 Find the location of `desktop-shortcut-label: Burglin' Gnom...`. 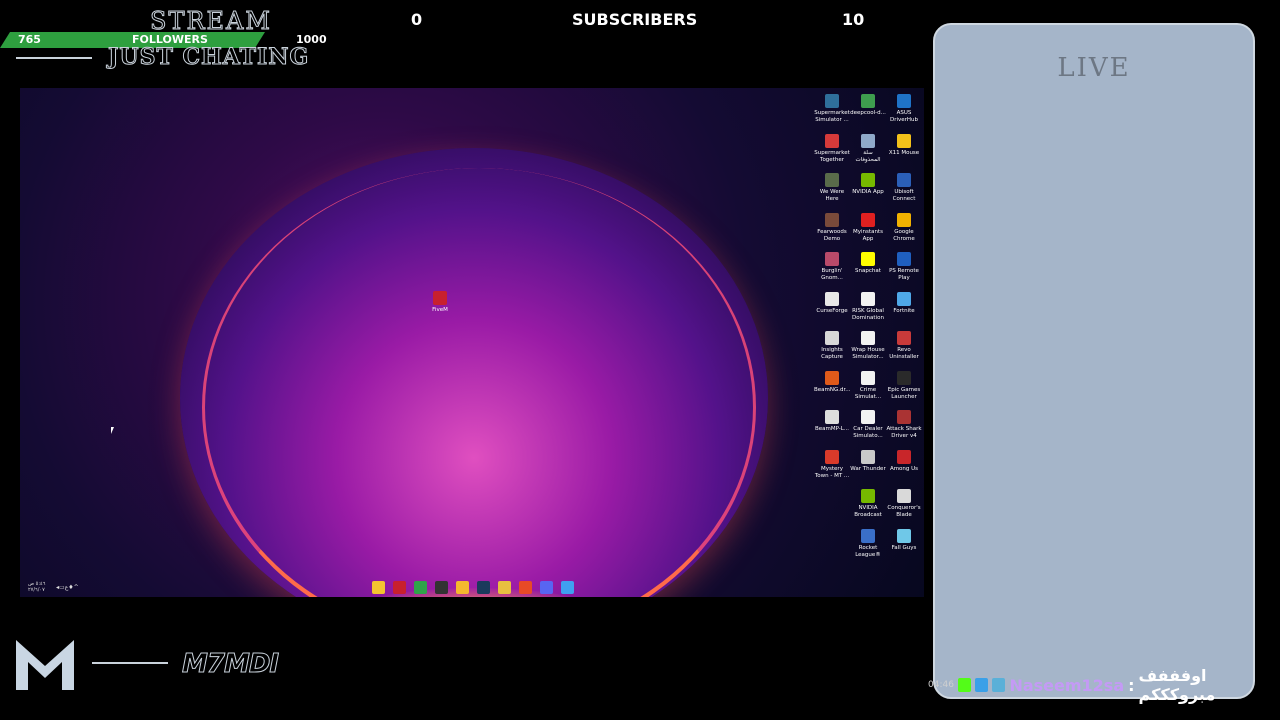

desktop-shortcut-label: Burglin' Gnom... is located at coordinates (832, 274).